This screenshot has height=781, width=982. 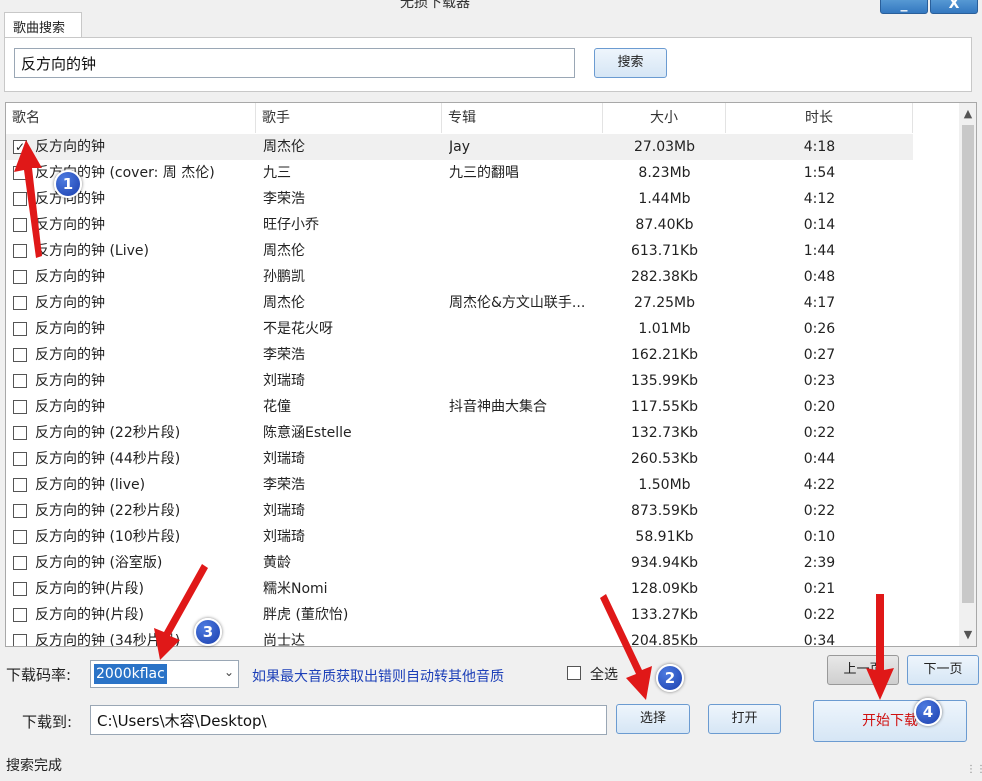 I want to click on column-header-size: 大小, so click(x=664, y=118).